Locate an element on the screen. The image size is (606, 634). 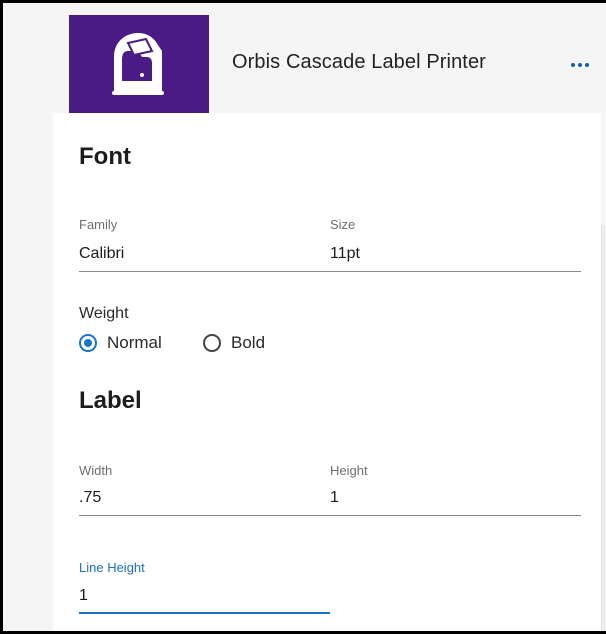
line-height-label: Line Height is located at coordinates (112, 567).